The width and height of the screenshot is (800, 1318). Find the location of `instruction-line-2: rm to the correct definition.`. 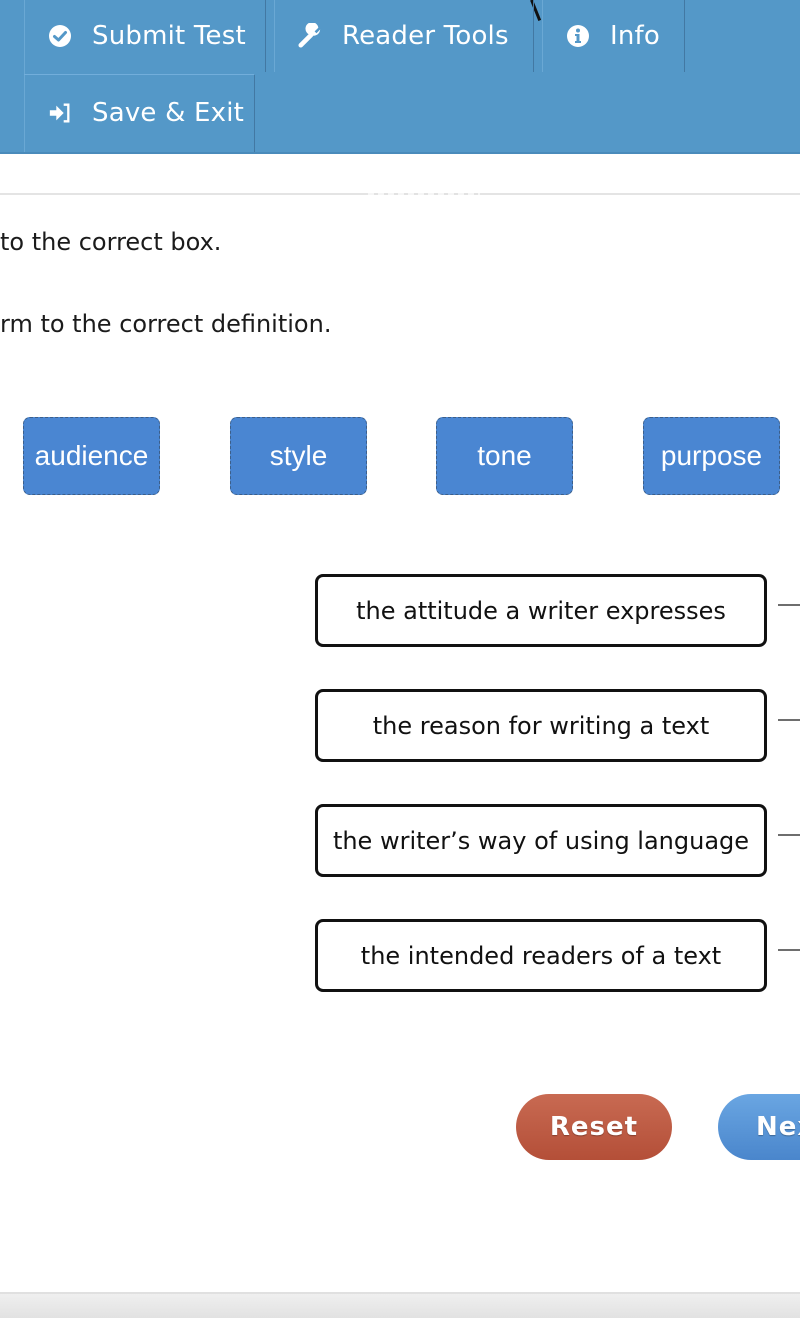

instruction-line-2: rm to the correct definition. is located at coordinates (166, 324).